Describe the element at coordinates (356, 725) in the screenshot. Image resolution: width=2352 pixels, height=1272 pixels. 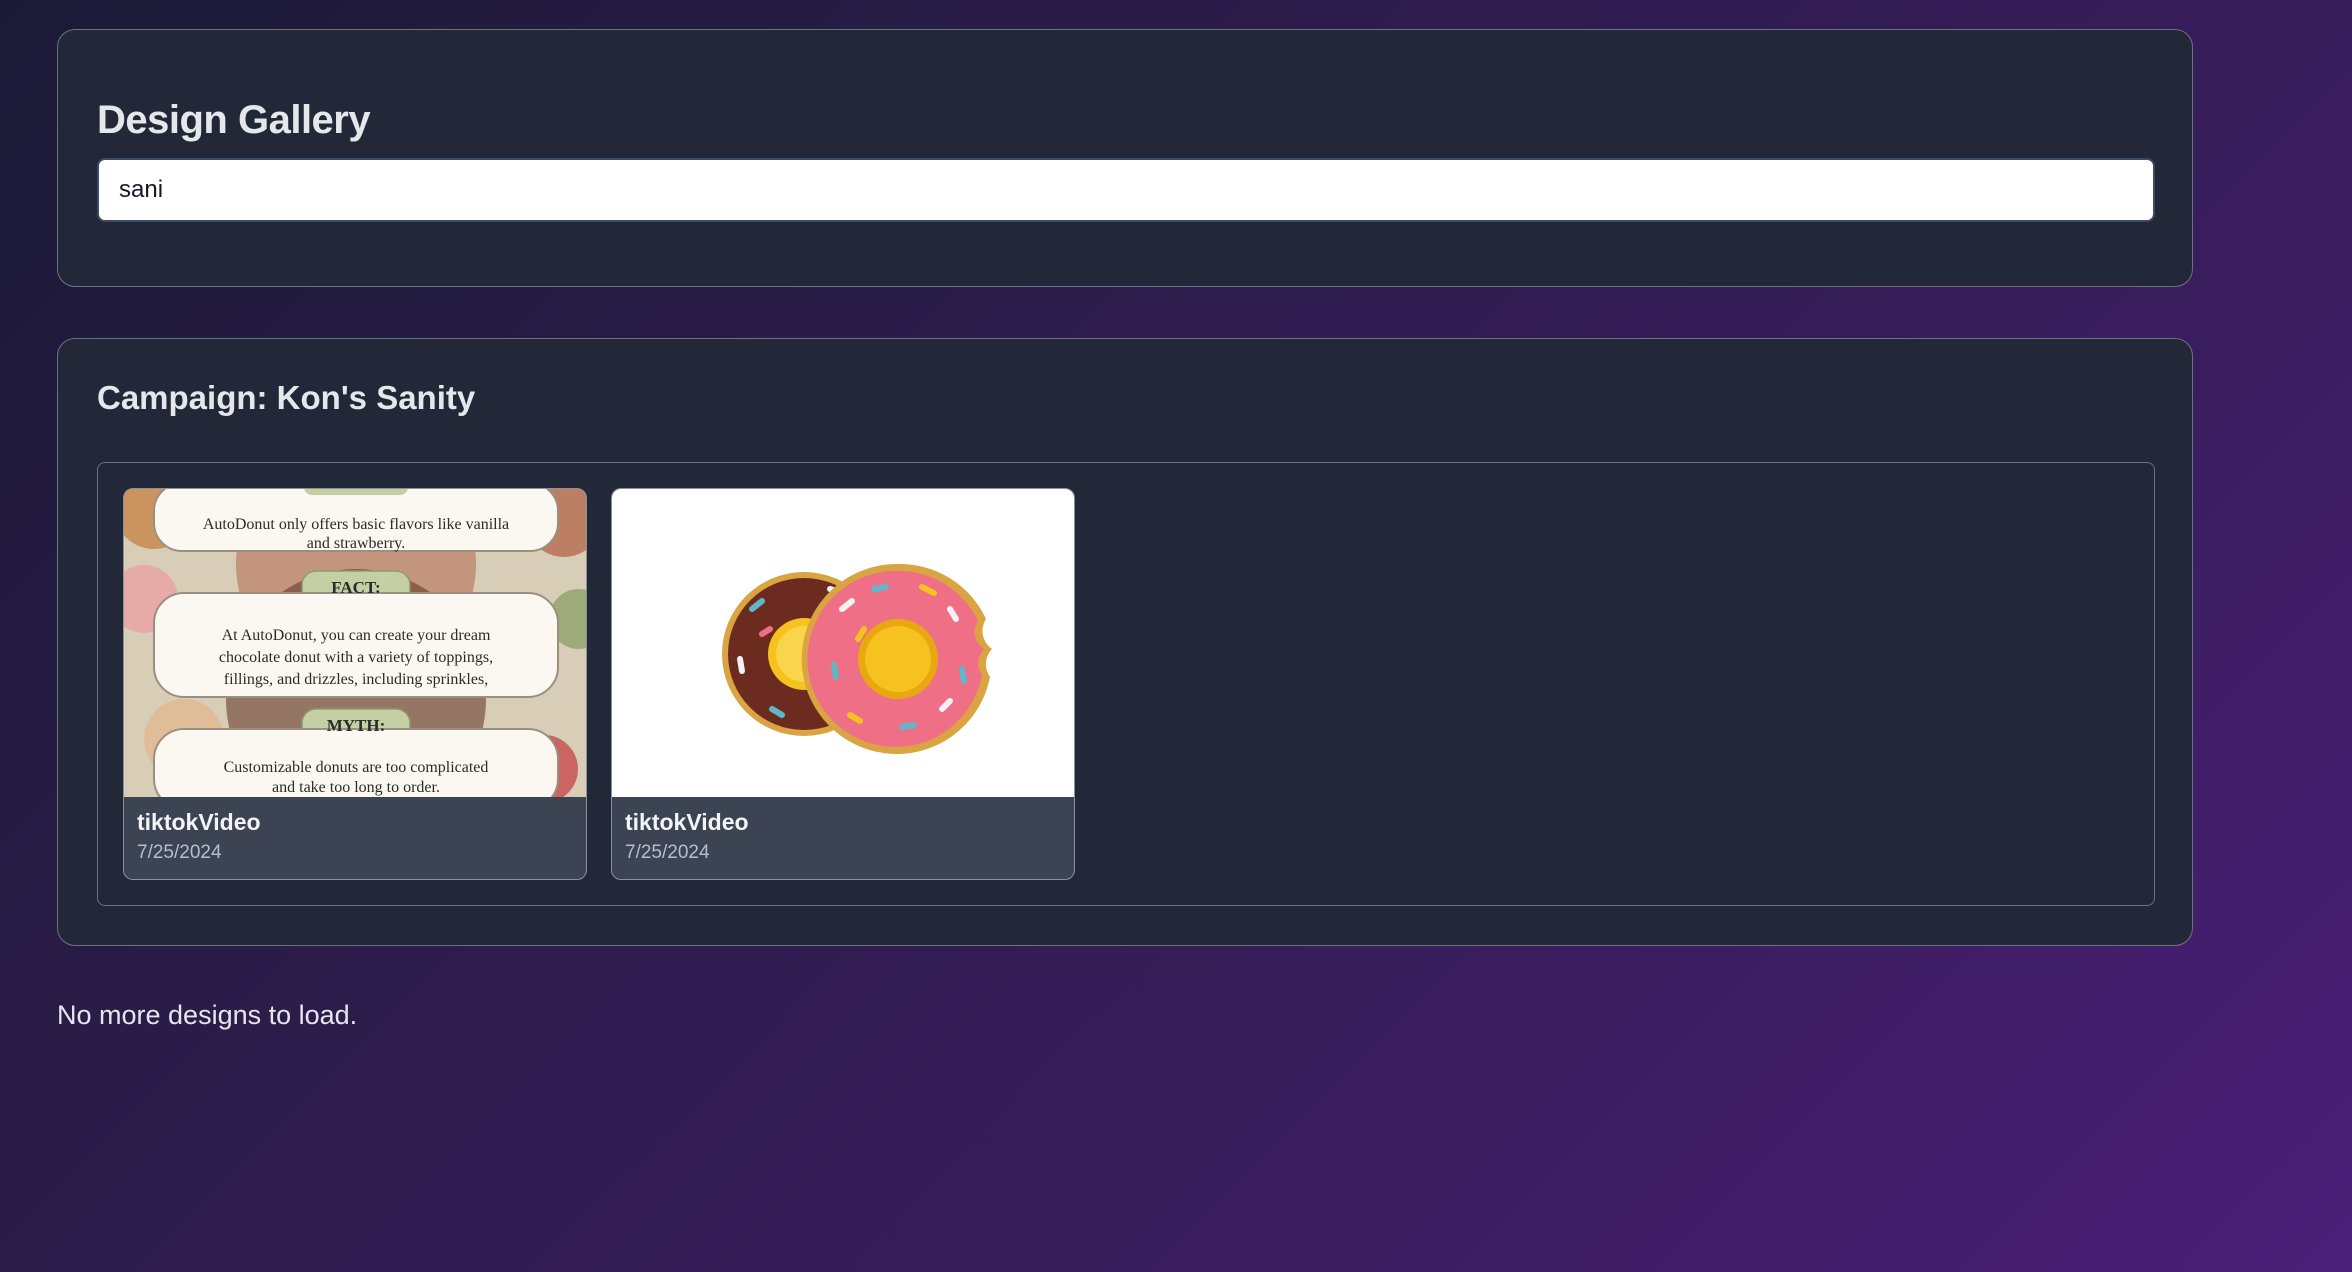
I see `svg-text: MYTH:` at that location.